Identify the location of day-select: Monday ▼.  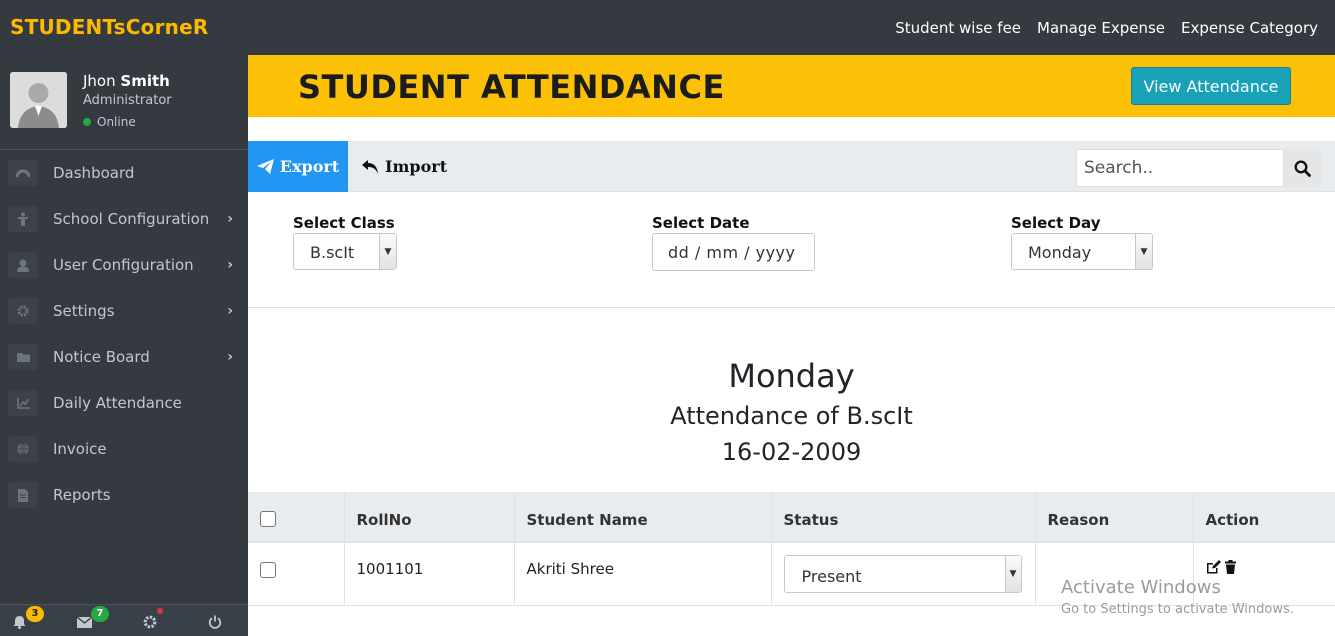
(1082, 251).